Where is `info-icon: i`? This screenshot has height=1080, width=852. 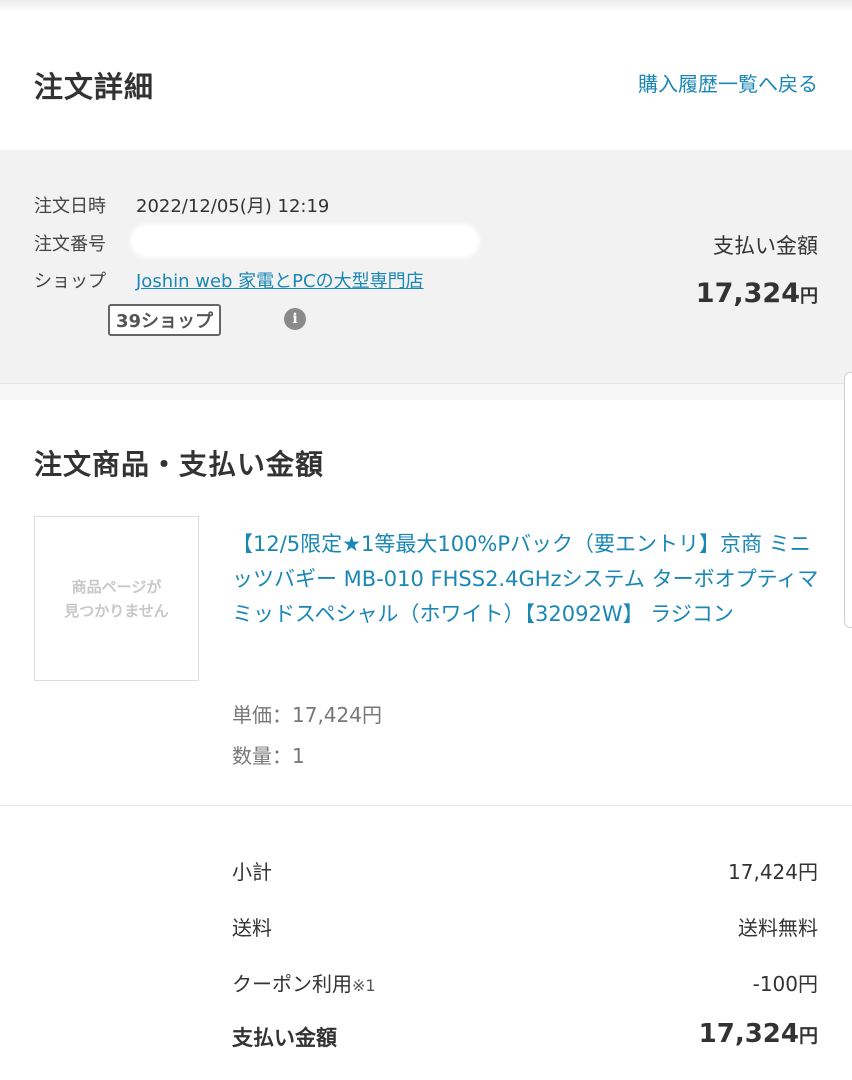
info-icon: i is located at coordinates (295, 319).